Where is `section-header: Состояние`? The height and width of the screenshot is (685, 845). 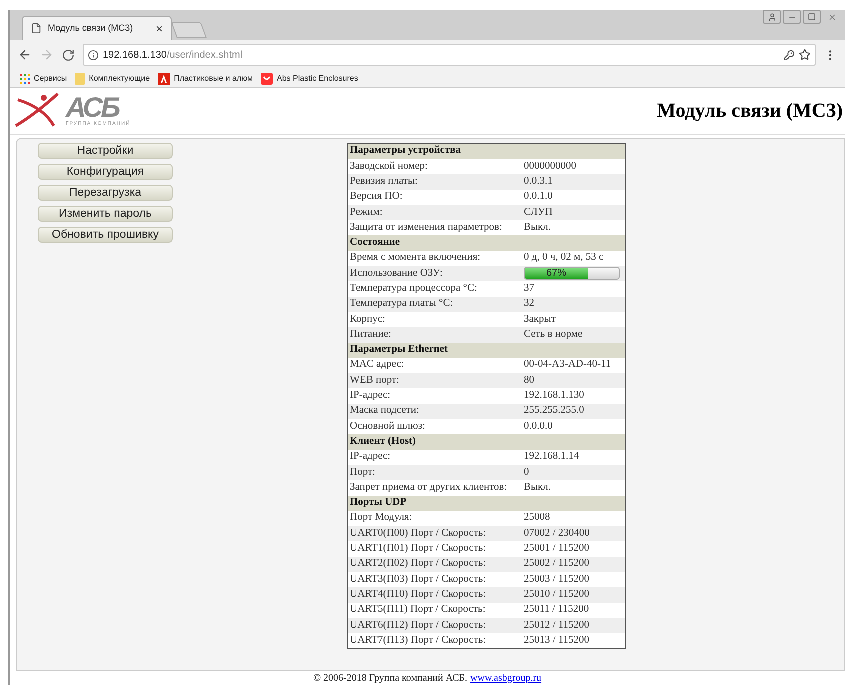 section-header: Состояние is located at coordinates (486, 243).